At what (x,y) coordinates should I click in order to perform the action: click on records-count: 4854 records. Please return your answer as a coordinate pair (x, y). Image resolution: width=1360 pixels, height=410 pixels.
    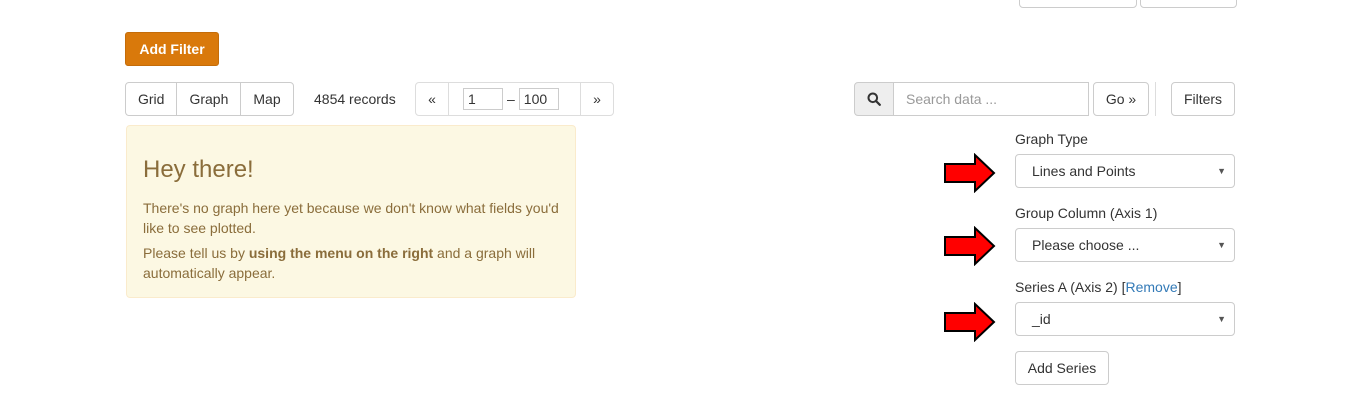
    Looking at the image, I should click on (355, 99).